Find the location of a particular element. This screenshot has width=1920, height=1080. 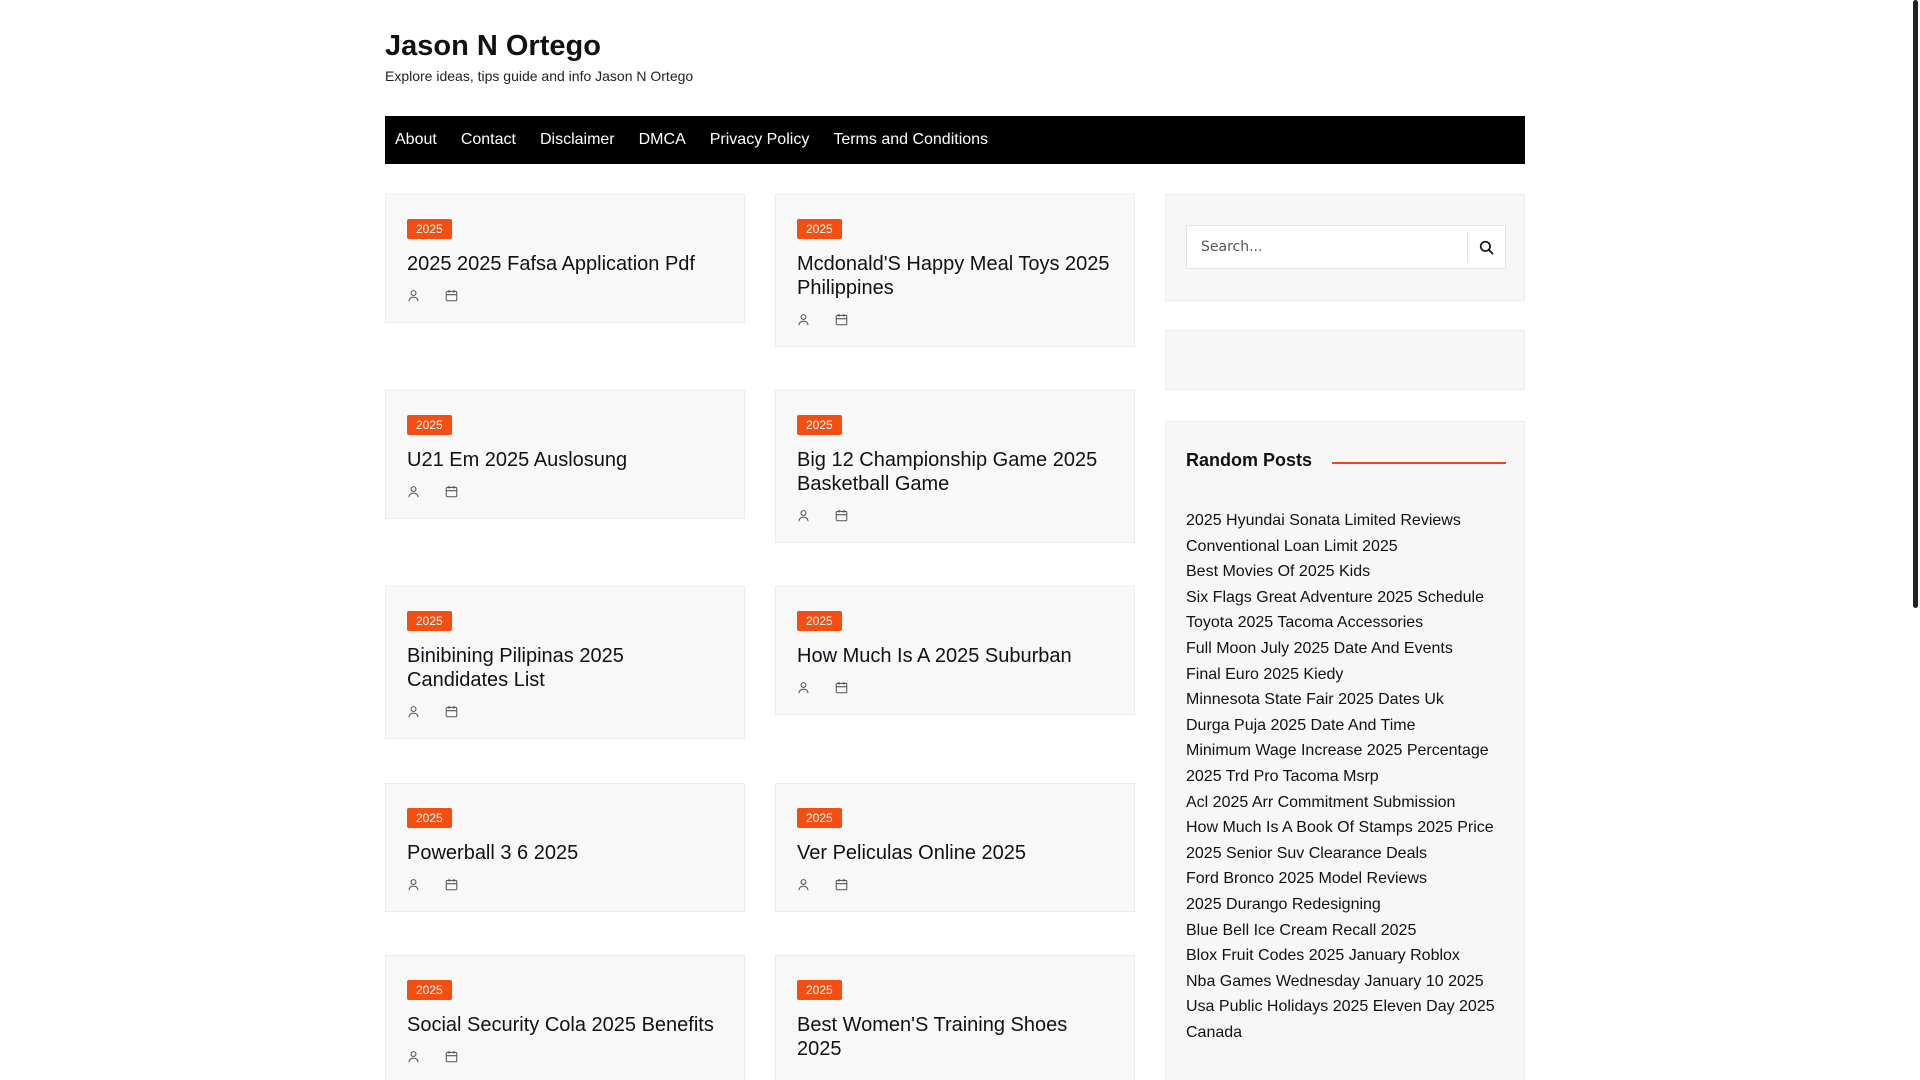

post-card: 2025 Best Women'S Training Shoes 2025 is located at coordinates (955, 1017).